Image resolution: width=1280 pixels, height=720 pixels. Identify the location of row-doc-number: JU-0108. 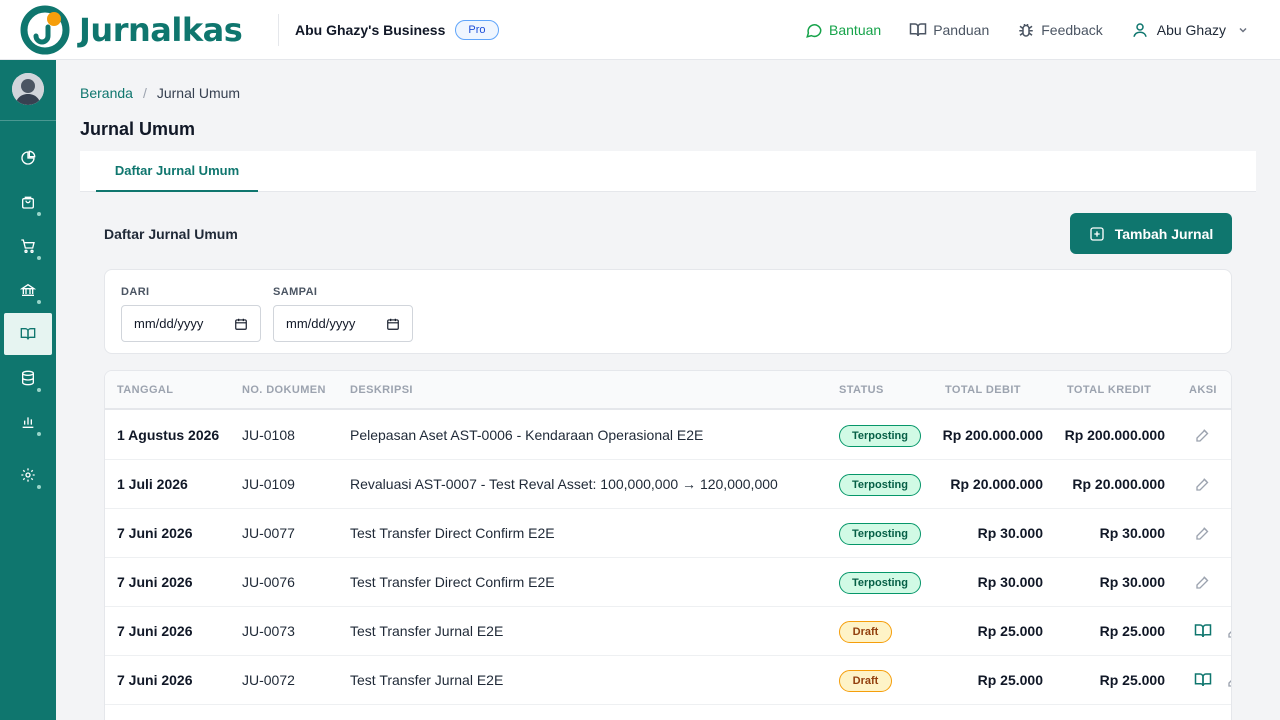
(268, 435).